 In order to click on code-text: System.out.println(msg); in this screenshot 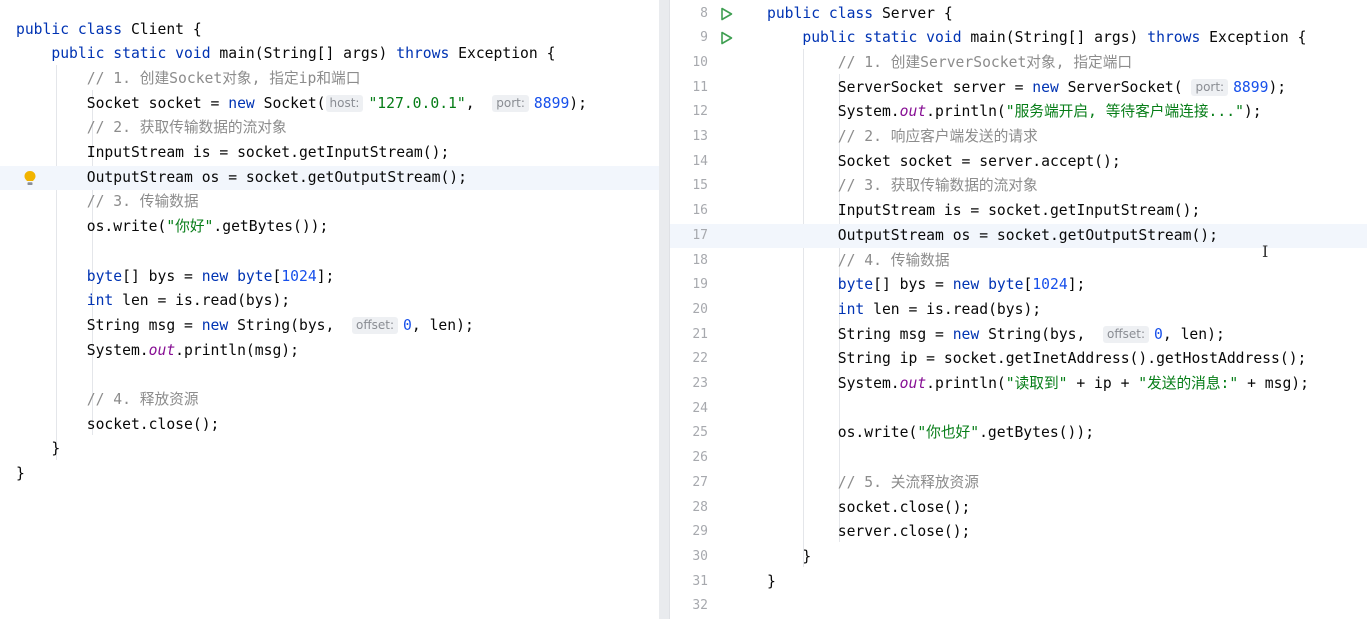, I will do `click(157, 351)`.